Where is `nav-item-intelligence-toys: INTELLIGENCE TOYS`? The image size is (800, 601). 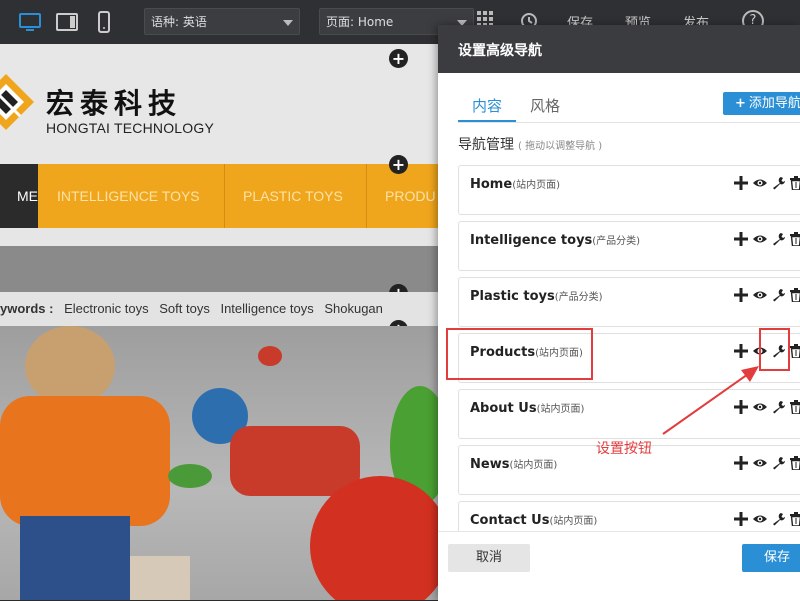 nav-item-intelligence-toys: INTELLIGENCE TOYS is located at coordinates (128, 196).